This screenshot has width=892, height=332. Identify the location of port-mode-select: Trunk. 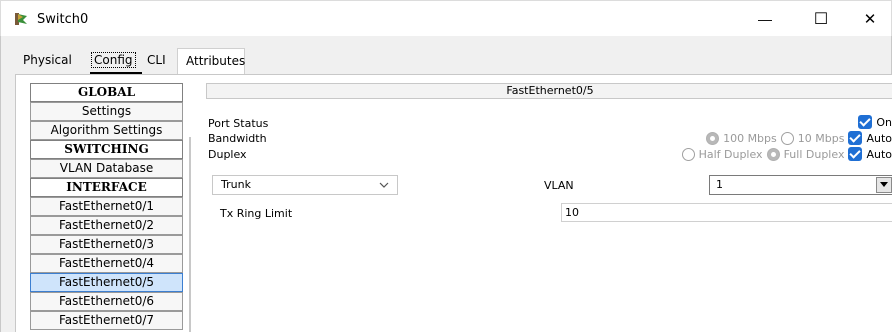
(305, 185).